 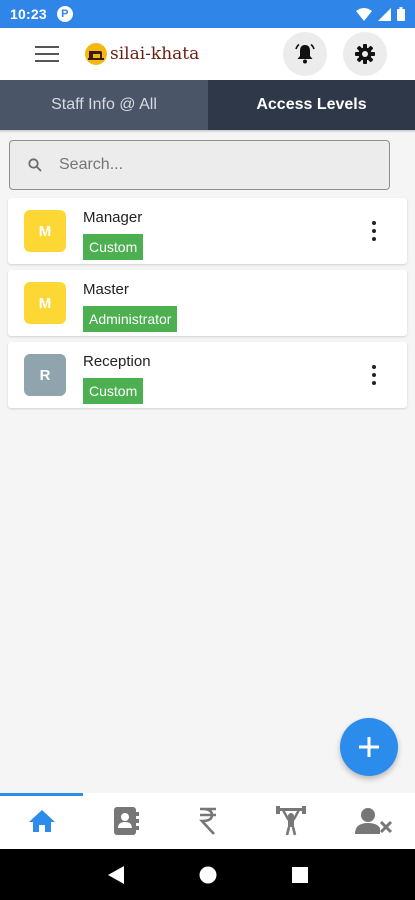 What do you see at coordinates (384, 14) in the screenshot?
I see `signal-icon` at bounding box center [384, 14].